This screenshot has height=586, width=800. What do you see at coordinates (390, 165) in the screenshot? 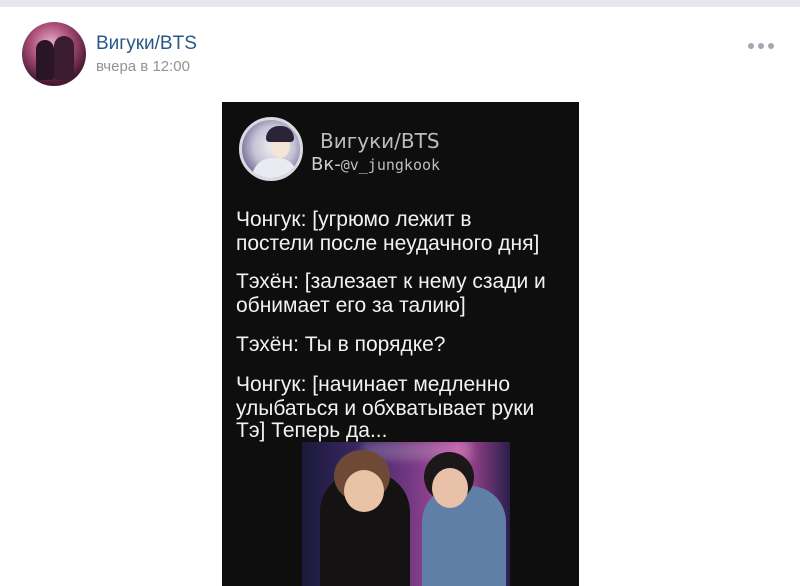
I see `image-handle-name: @v_jungkook` at bounding box center [390, 165].